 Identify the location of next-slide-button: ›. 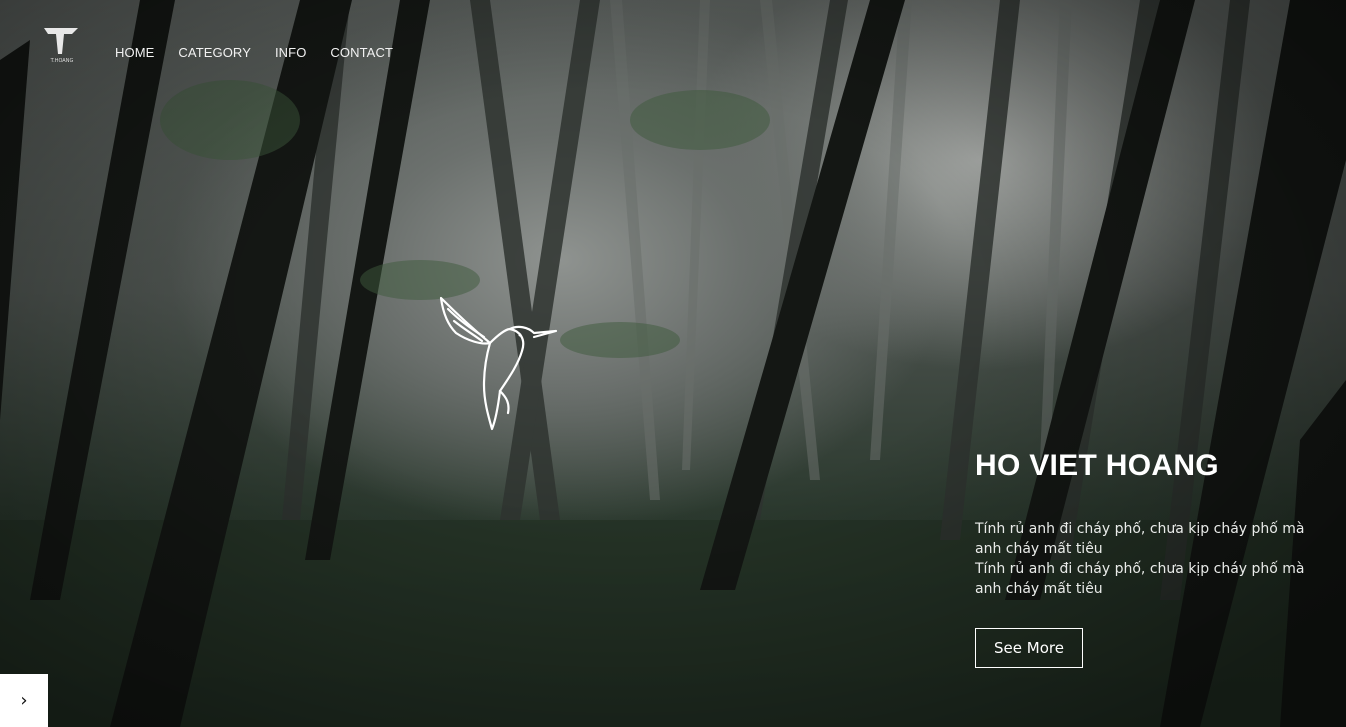
(24, 700).